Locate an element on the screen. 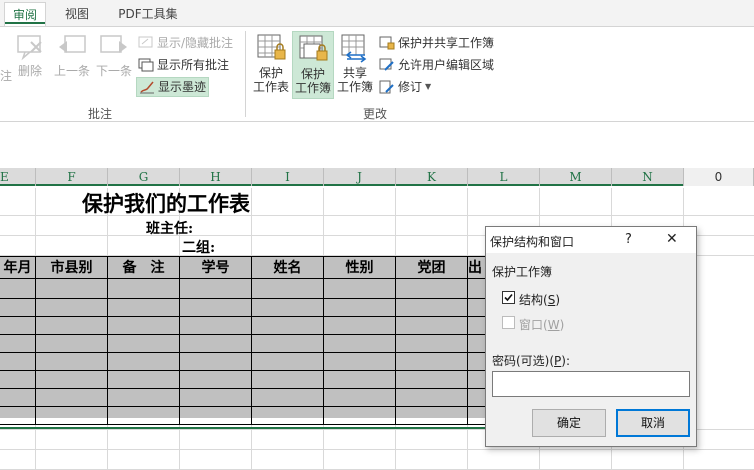  protect-share-workbook-button: 保护并共享工作簿 is located at coordinates (436, 43).